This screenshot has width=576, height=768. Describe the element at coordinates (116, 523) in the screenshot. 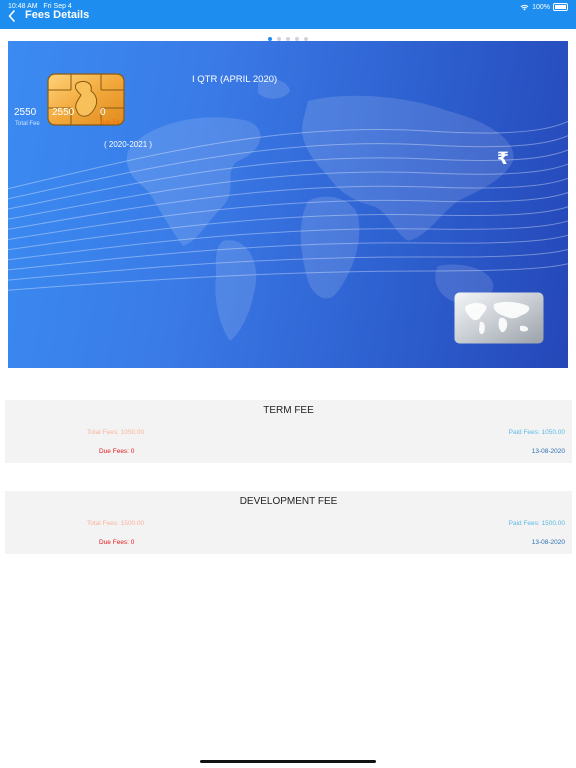

I see `fee-total: Total Fees: 1500.00` at that location.